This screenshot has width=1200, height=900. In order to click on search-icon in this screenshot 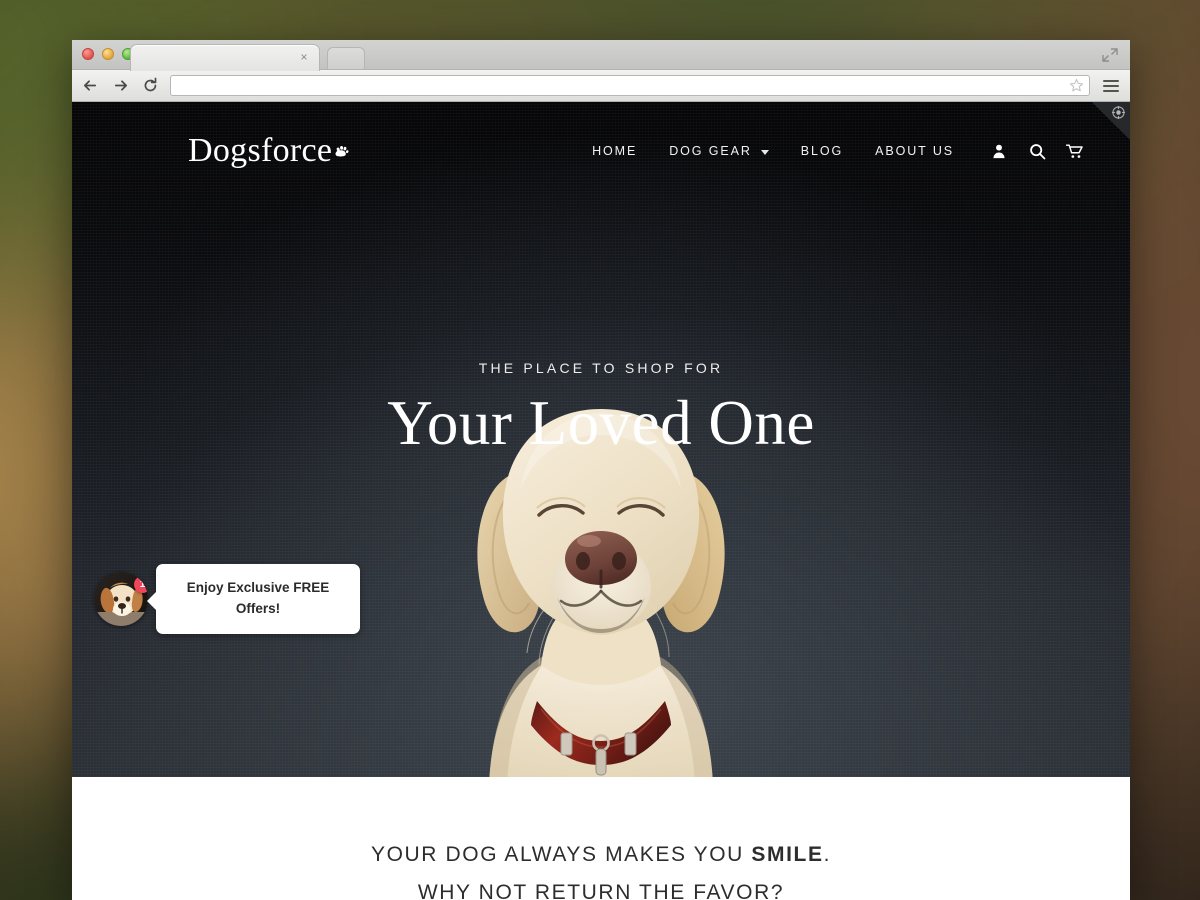, I will do `click(1037, 151)`.